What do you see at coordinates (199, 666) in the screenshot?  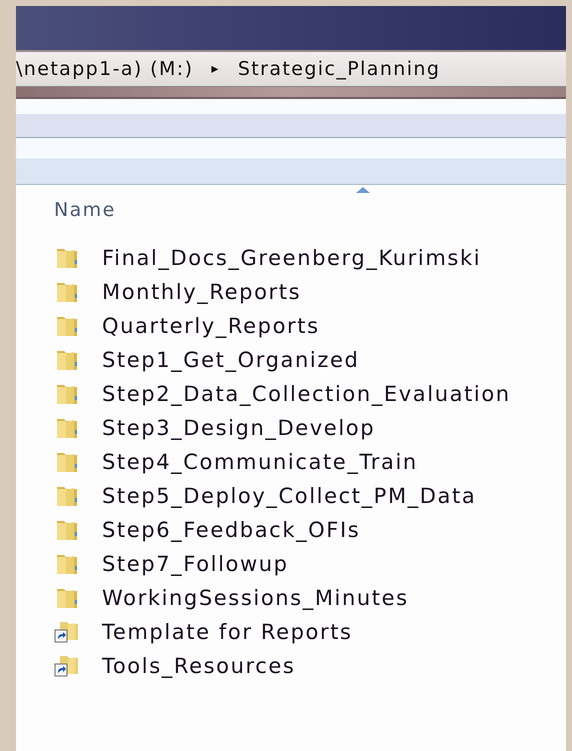 I see `file-name: Tools_Resources` at bounding box center [199, 666].